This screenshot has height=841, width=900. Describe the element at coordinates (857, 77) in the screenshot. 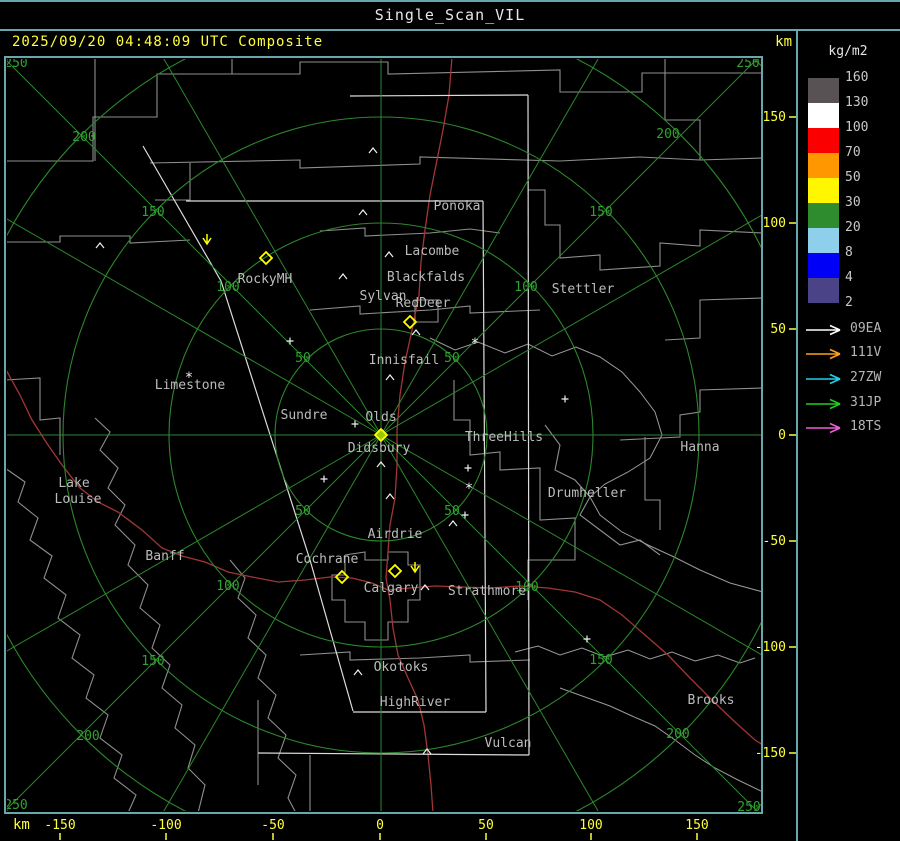

I see `legend-tick-value: 160` at that location.